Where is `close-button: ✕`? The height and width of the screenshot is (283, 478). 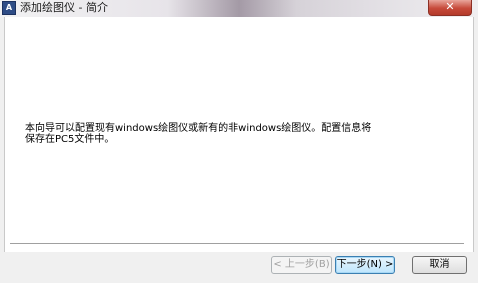 close-button: ✕ is located at coordinates (450, 8).